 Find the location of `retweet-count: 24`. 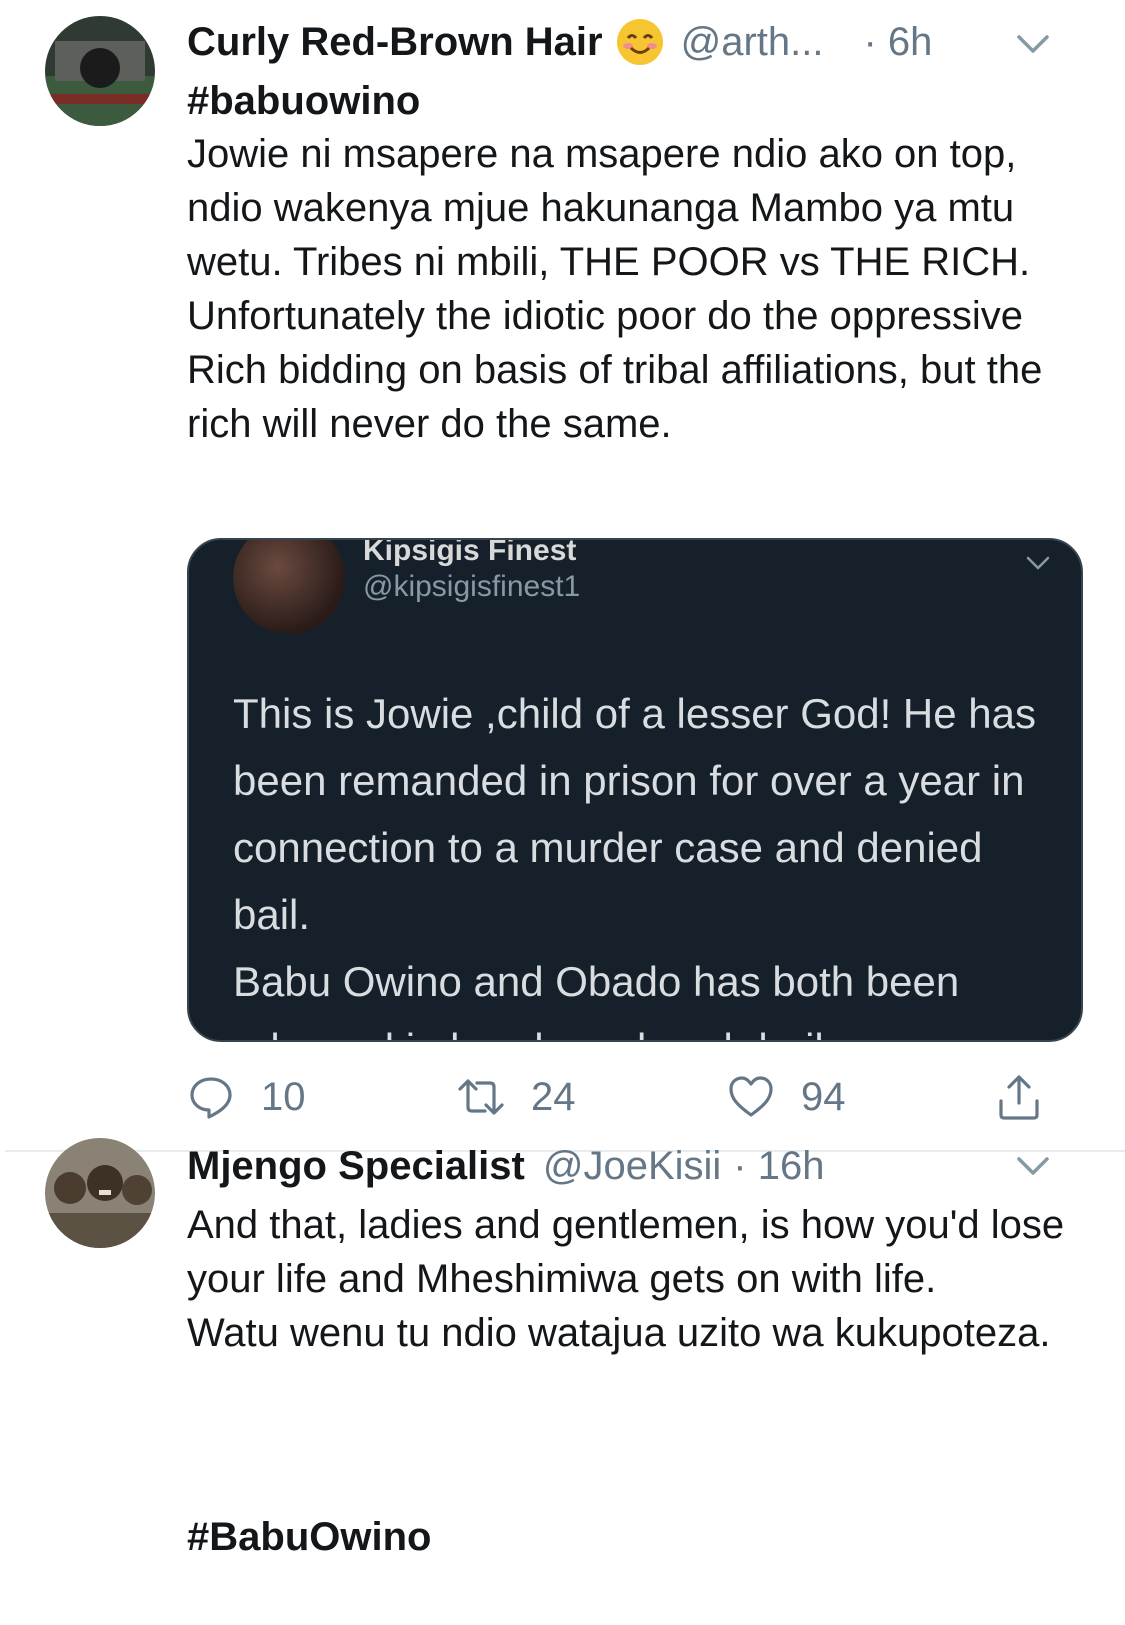

retweet-count: 24 is located at coordinates (553, 1096).